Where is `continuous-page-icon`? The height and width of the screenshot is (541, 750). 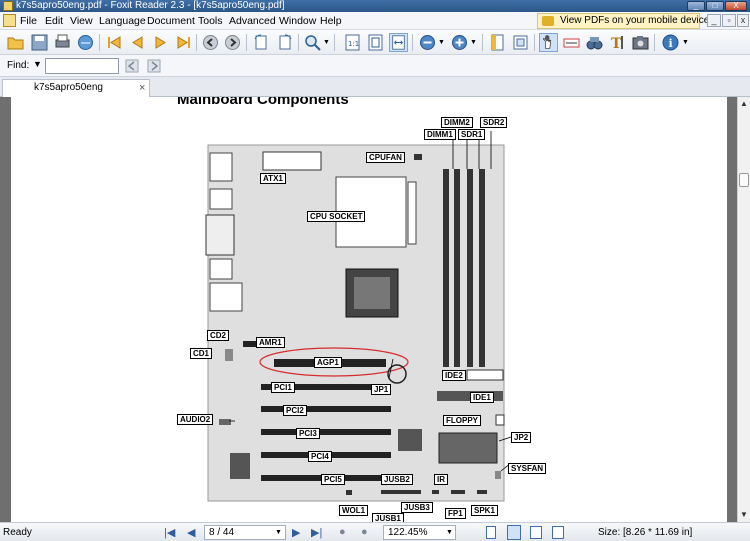 continuous-page-icon is located at coordinates (520, 42).